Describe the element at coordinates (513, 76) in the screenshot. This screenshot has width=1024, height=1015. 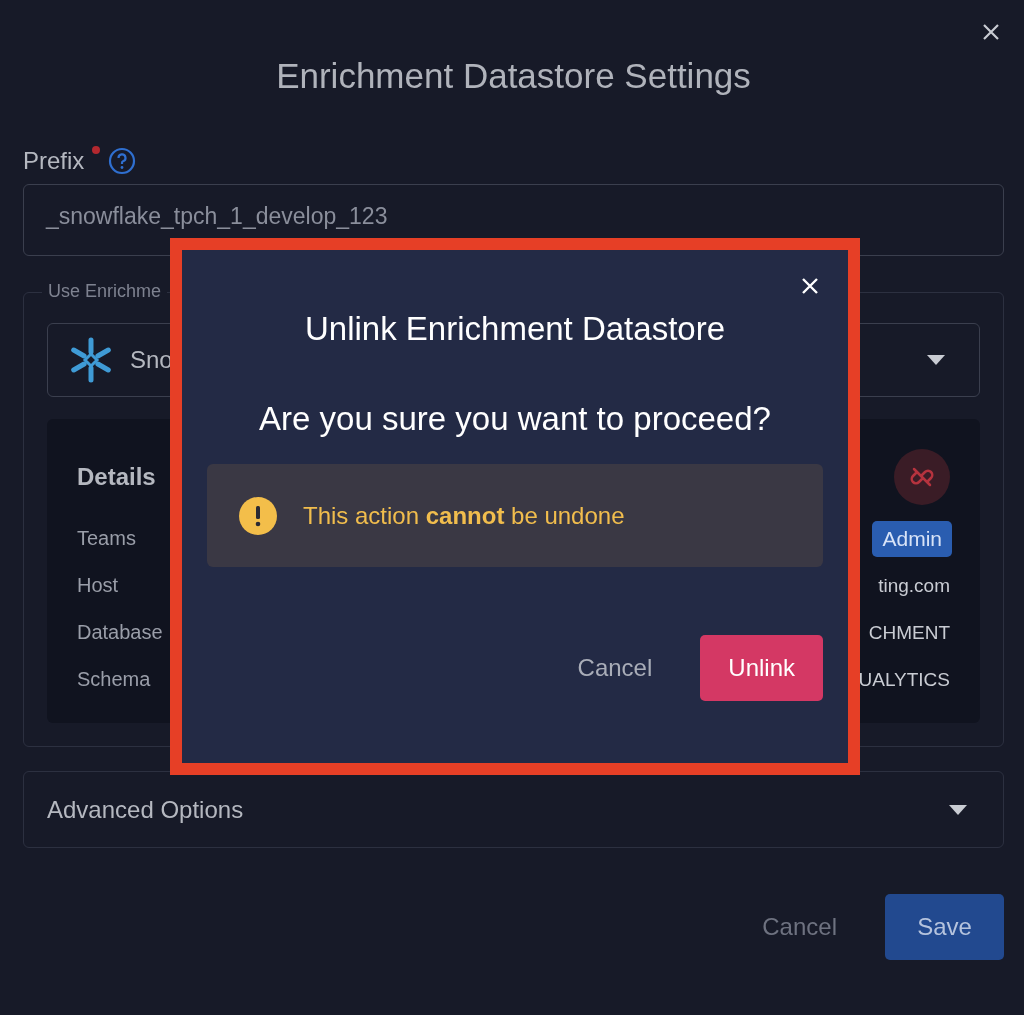
I see `dialog-title: Enrichment Datastore Settings` at that location.